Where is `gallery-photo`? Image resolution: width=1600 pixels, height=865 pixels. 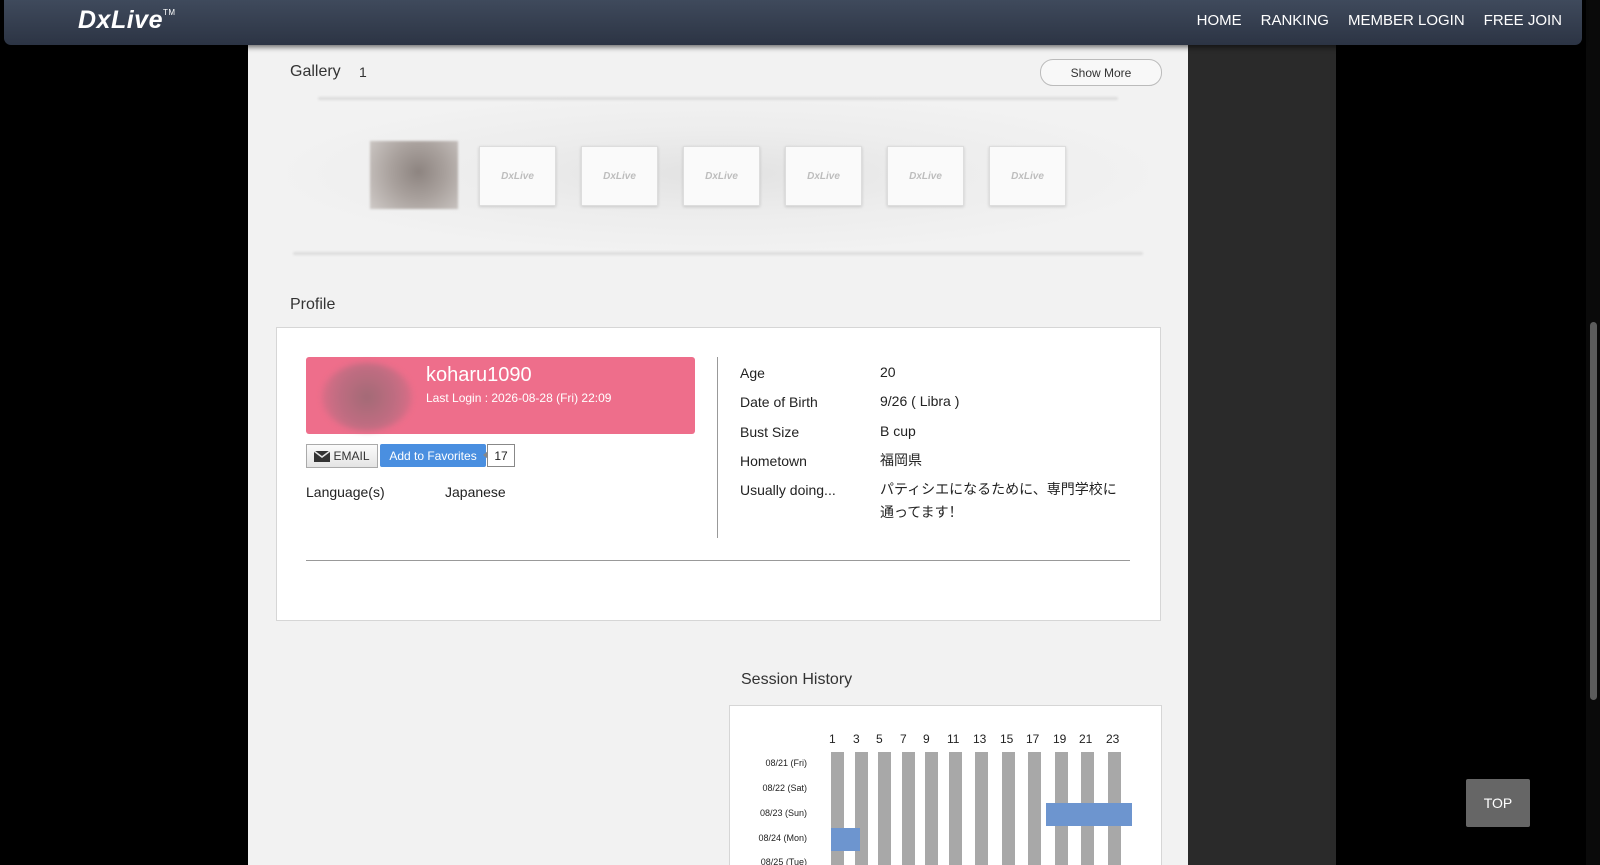
gallery-photo is located at coordinates (414, 175).